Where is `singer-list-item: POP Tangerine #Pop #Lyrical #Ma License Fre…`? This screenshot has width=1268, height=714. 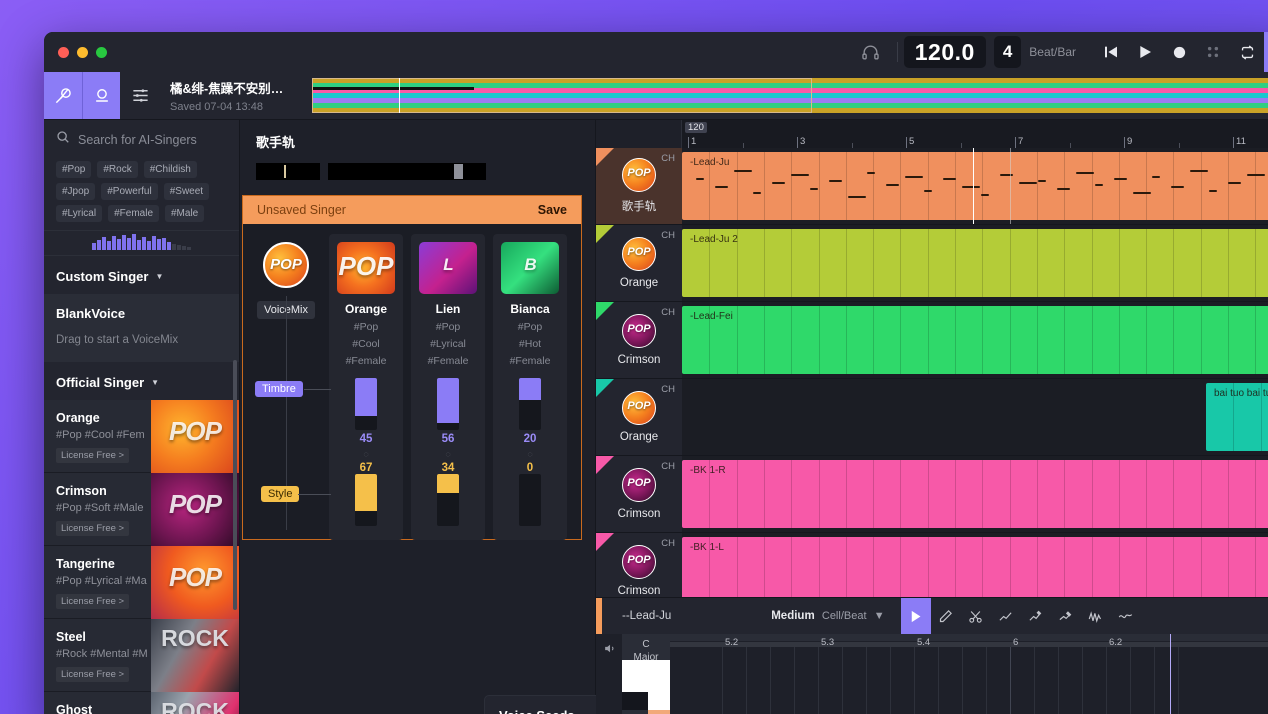 singer-list-item: POP Tangerine #Pop #Lyrical #Ma License Fre… is located at coordinates (141, 582).